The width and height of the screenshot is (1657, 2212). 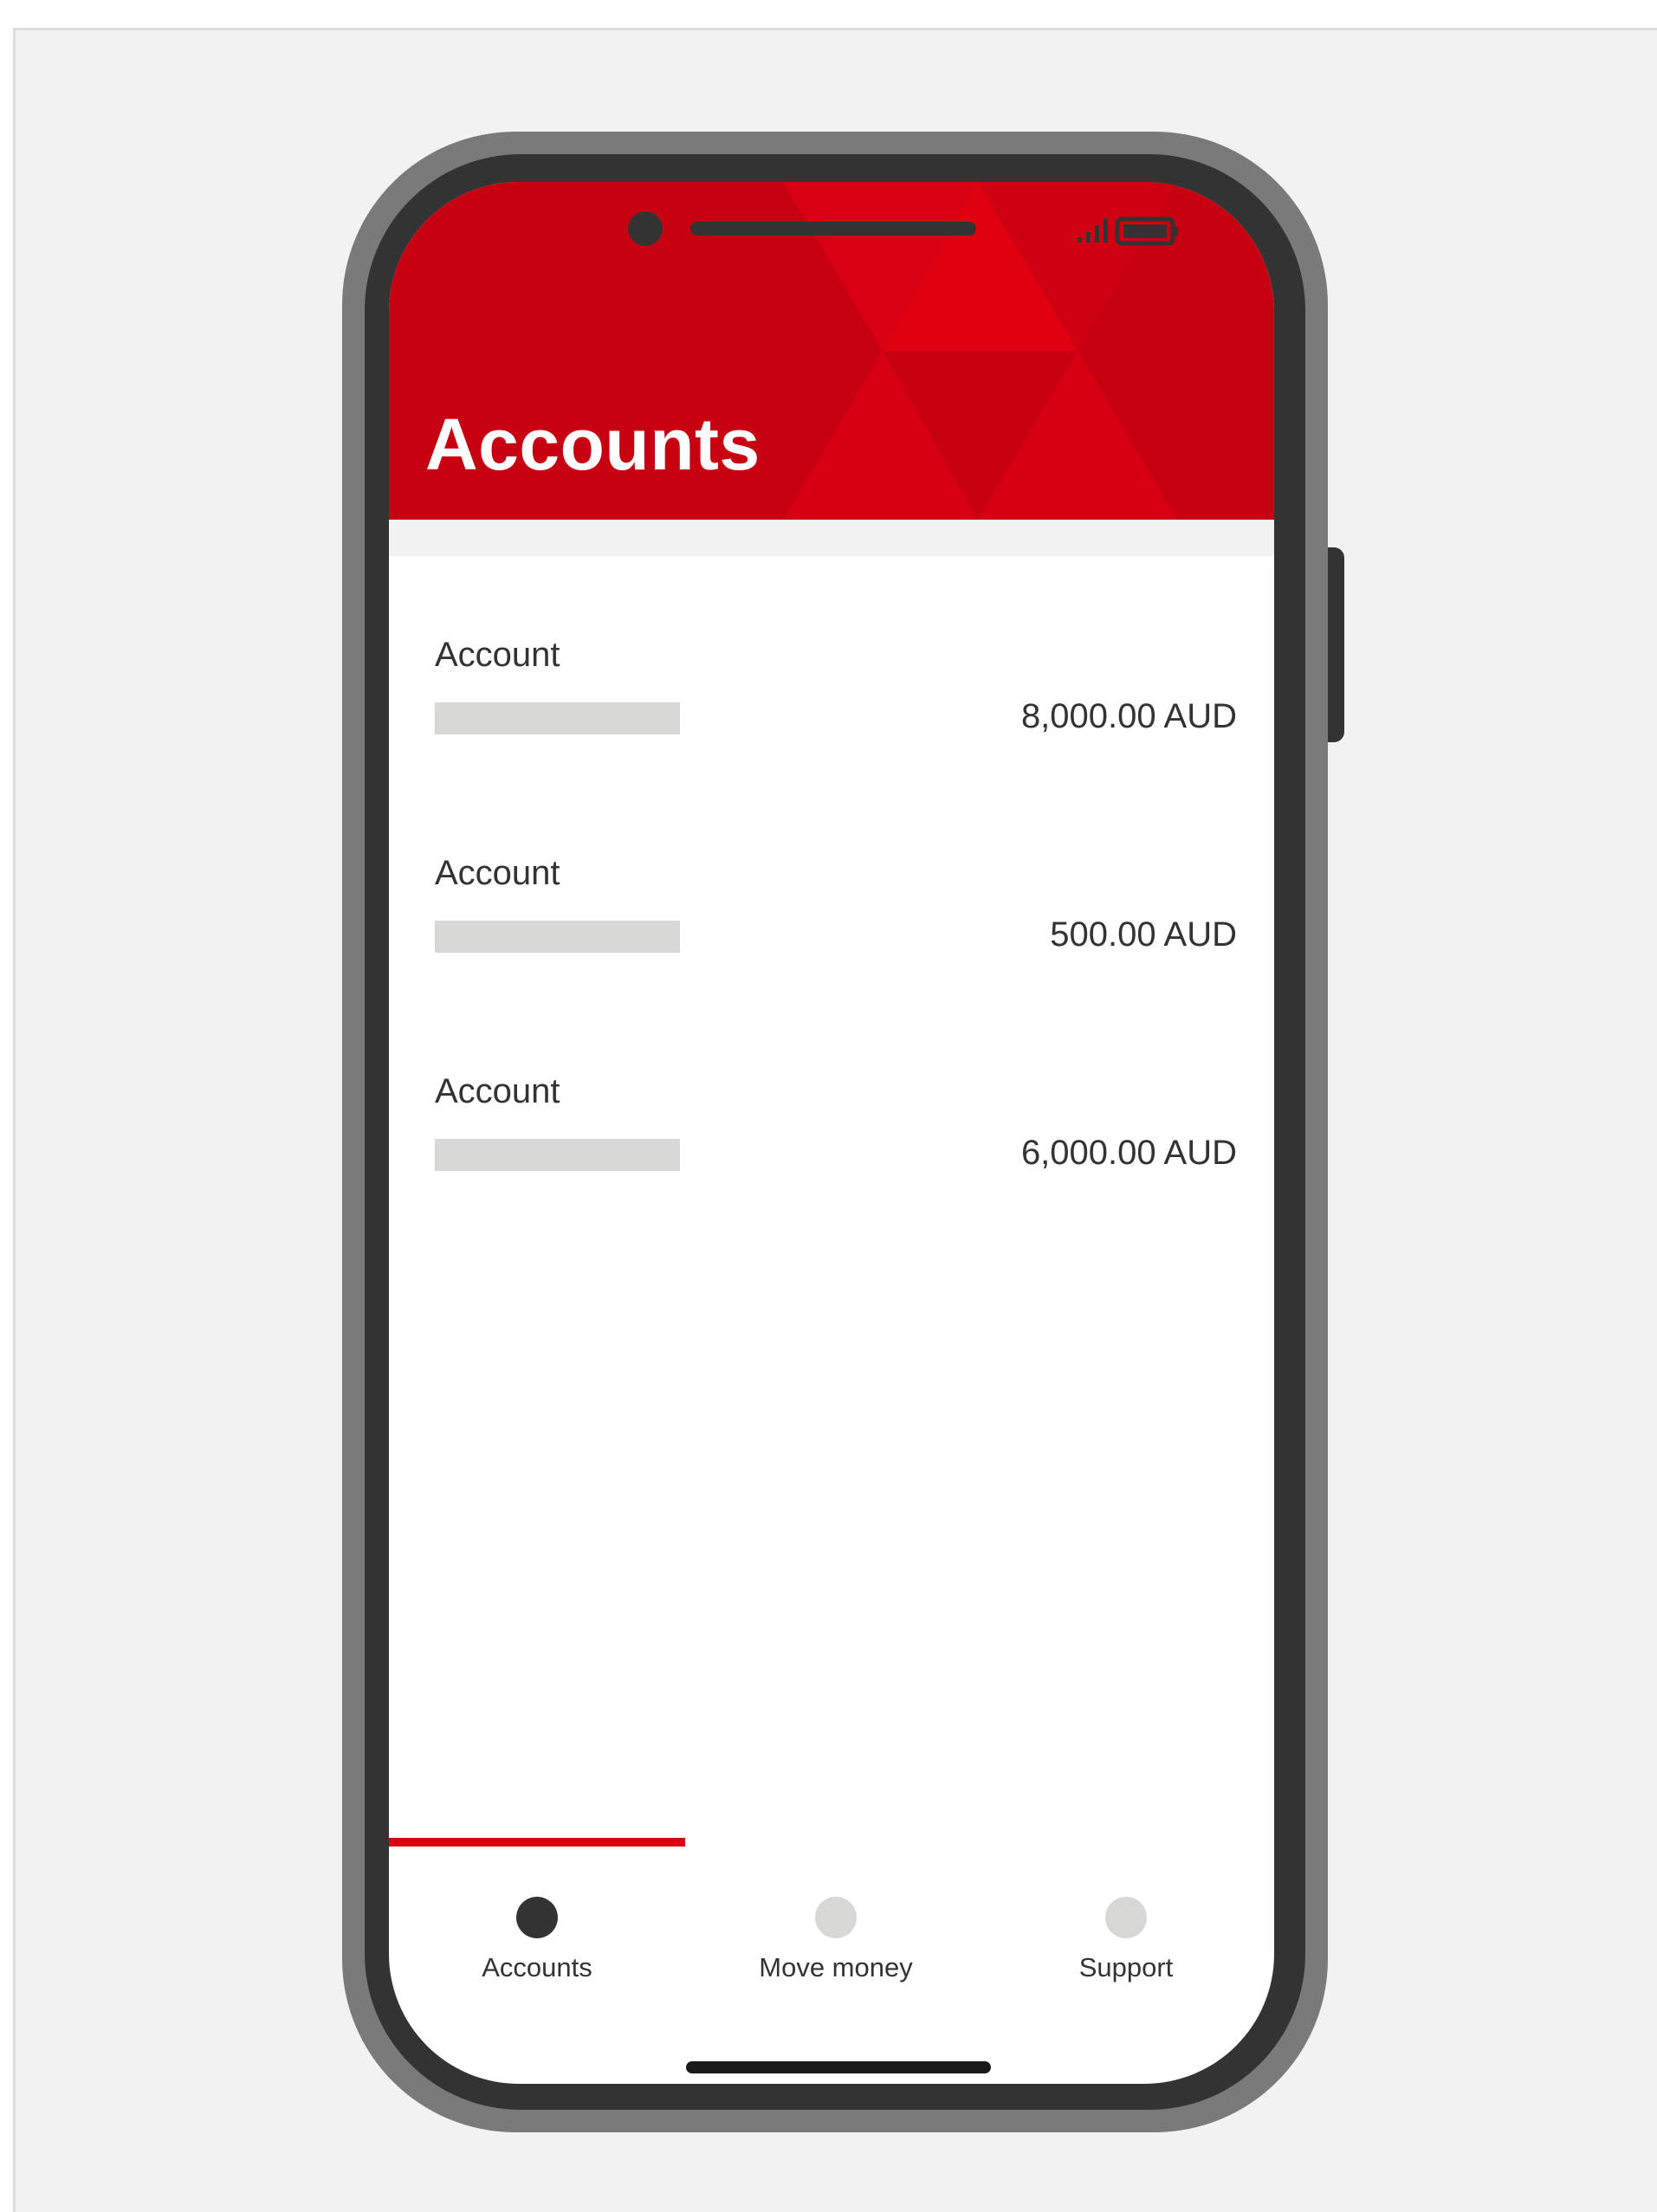 I want to click on app-header: Accounts, so click(x=831, y=351).